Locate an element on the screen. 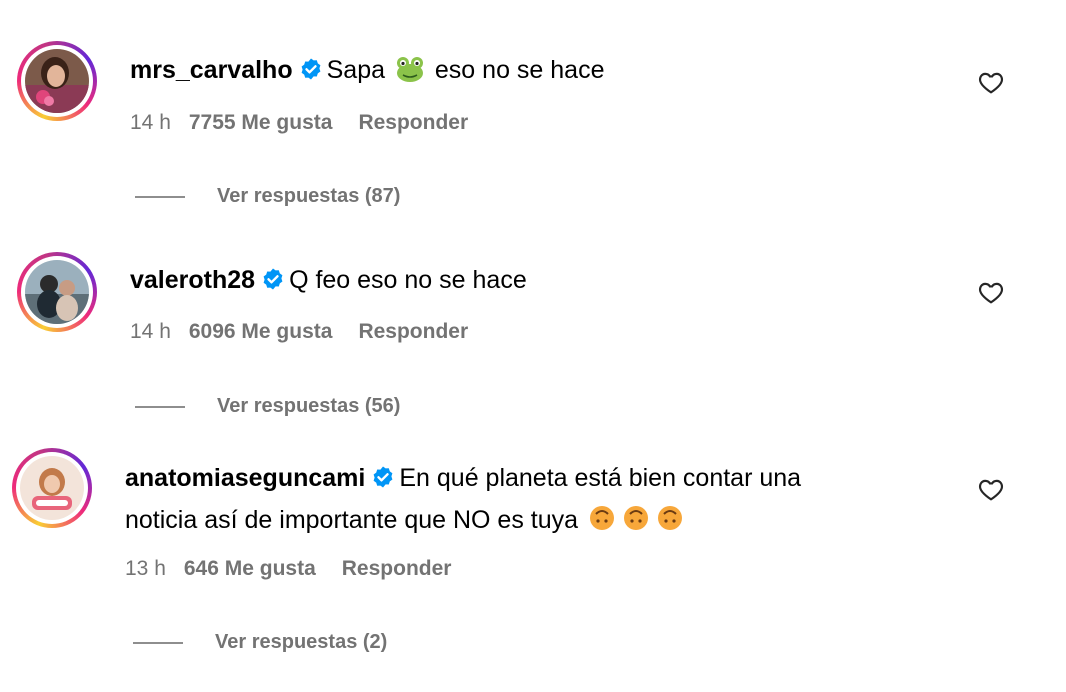 This screenshot has height=692, width=1066. view-replies-button: Ver respuestas (56) is located at coordinates (267, 406).